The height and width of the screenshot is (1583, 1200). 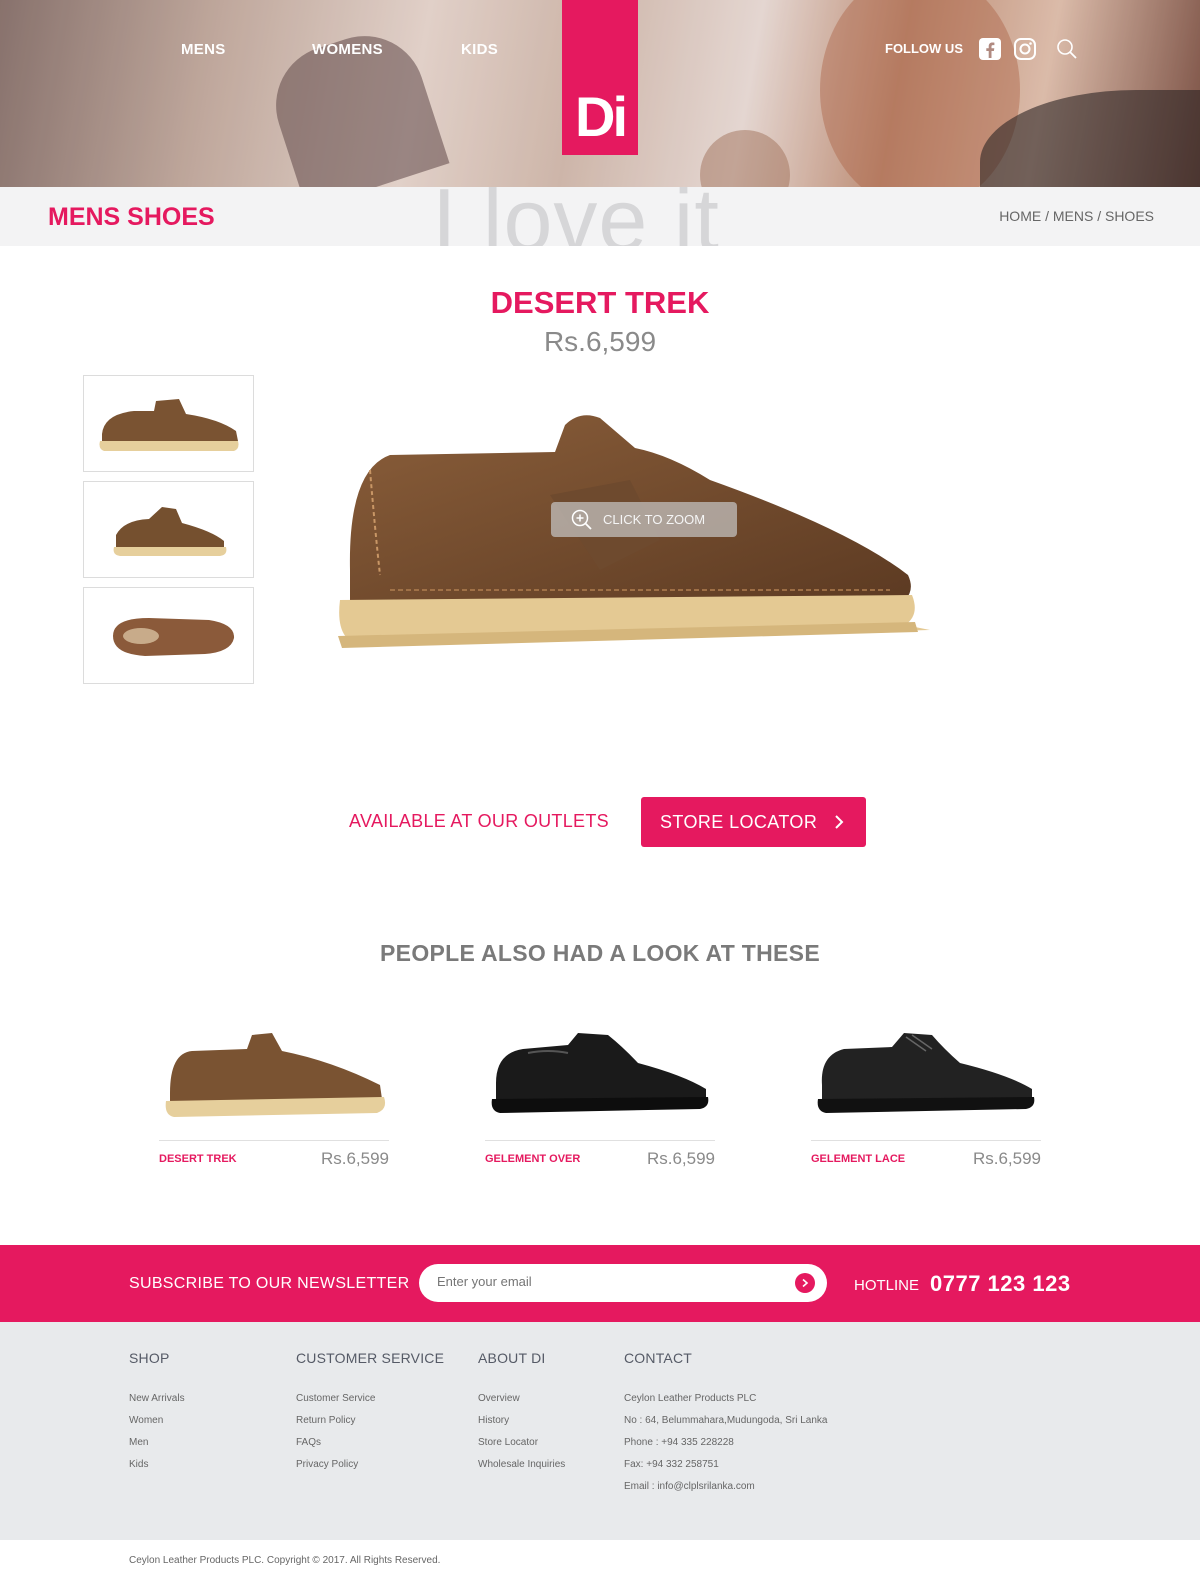 What do you see at coordinates (600, 302) in the screenshot?
I see `product-name: DESERT TREK` at bounding box center [600, 302].